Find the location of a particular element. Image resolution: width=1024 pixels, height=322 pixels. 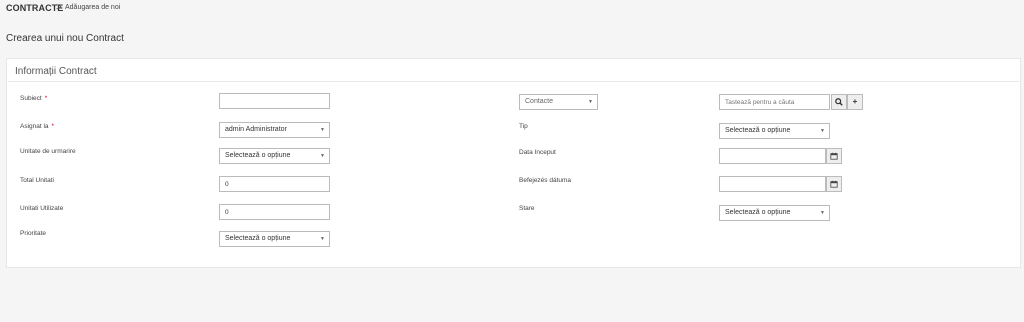

relate-search-input is located at coordinates (774, 102).